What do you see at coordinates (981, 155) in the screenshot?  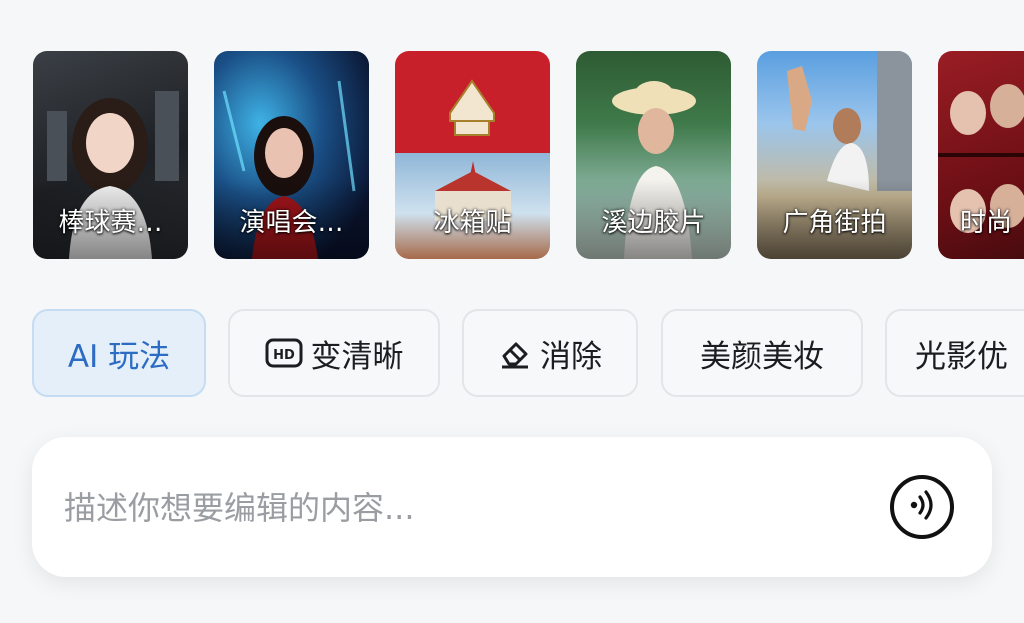 I see `thumbnail-fashion: 时尚` at bounding box center [981, 155].